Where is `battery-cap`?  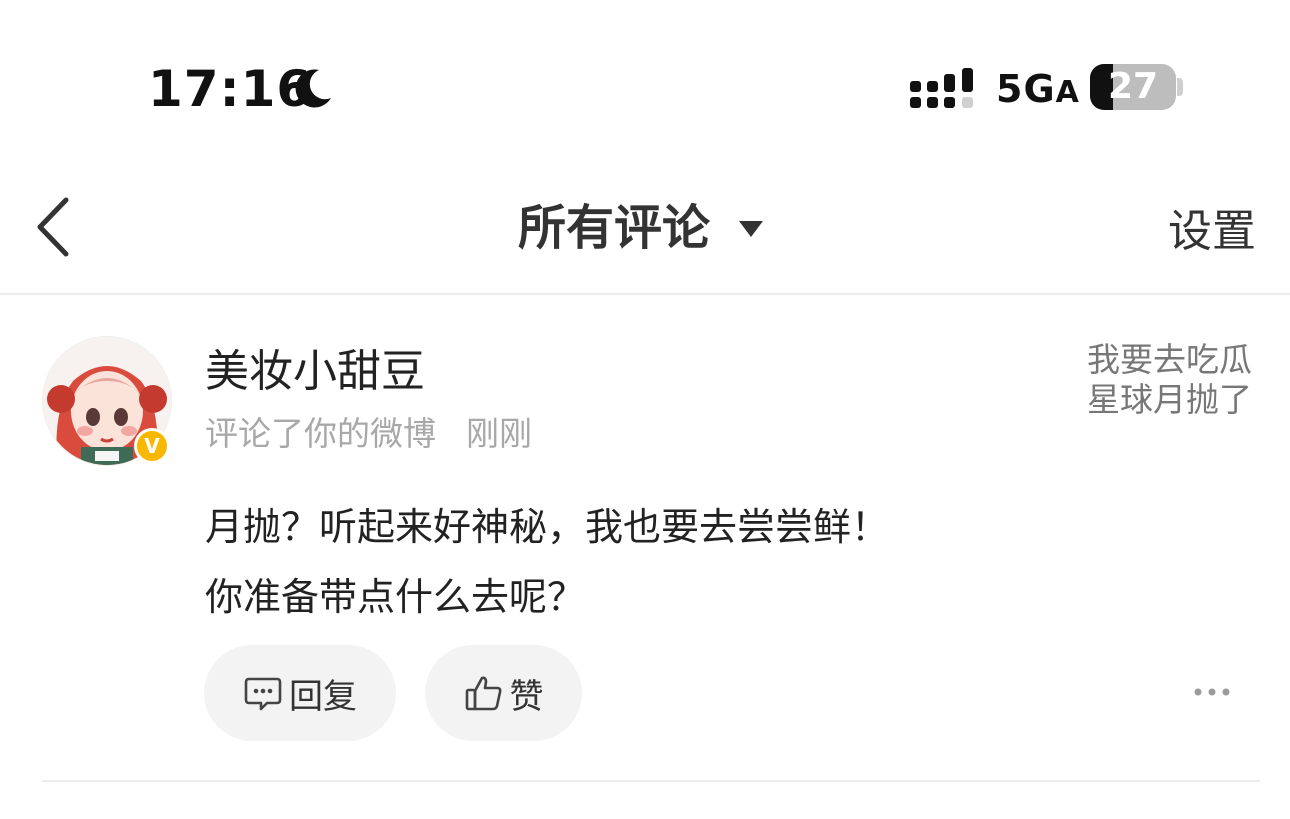 battery-cap is located at coordinates (1180, 87).